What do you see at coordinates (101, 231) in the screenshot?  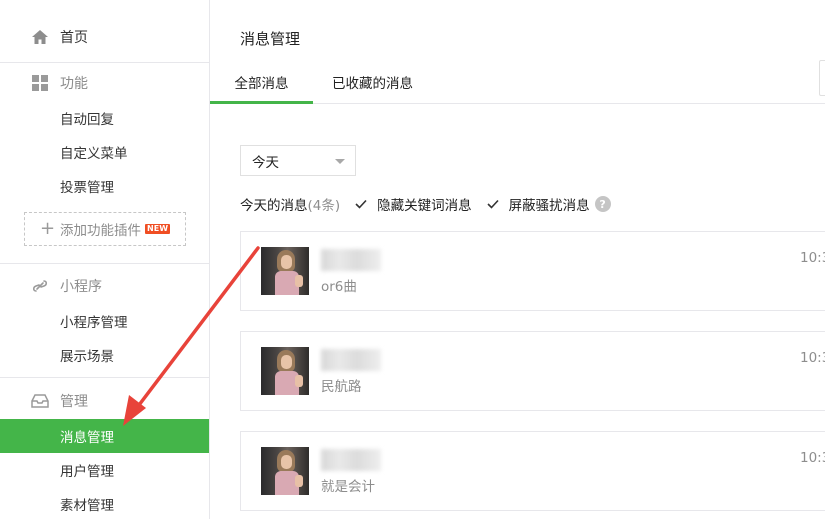 I see `add-plugin-label: 添加功能插件` at bounding box center [101, 231].